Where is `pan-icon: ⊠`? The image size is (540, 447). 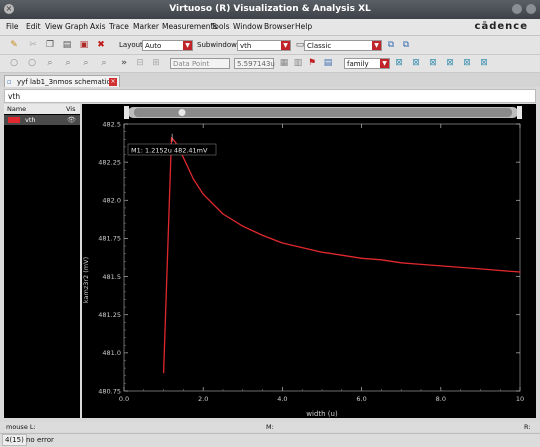
pan-icon: ⊠ is located at coordinates (484, 63).